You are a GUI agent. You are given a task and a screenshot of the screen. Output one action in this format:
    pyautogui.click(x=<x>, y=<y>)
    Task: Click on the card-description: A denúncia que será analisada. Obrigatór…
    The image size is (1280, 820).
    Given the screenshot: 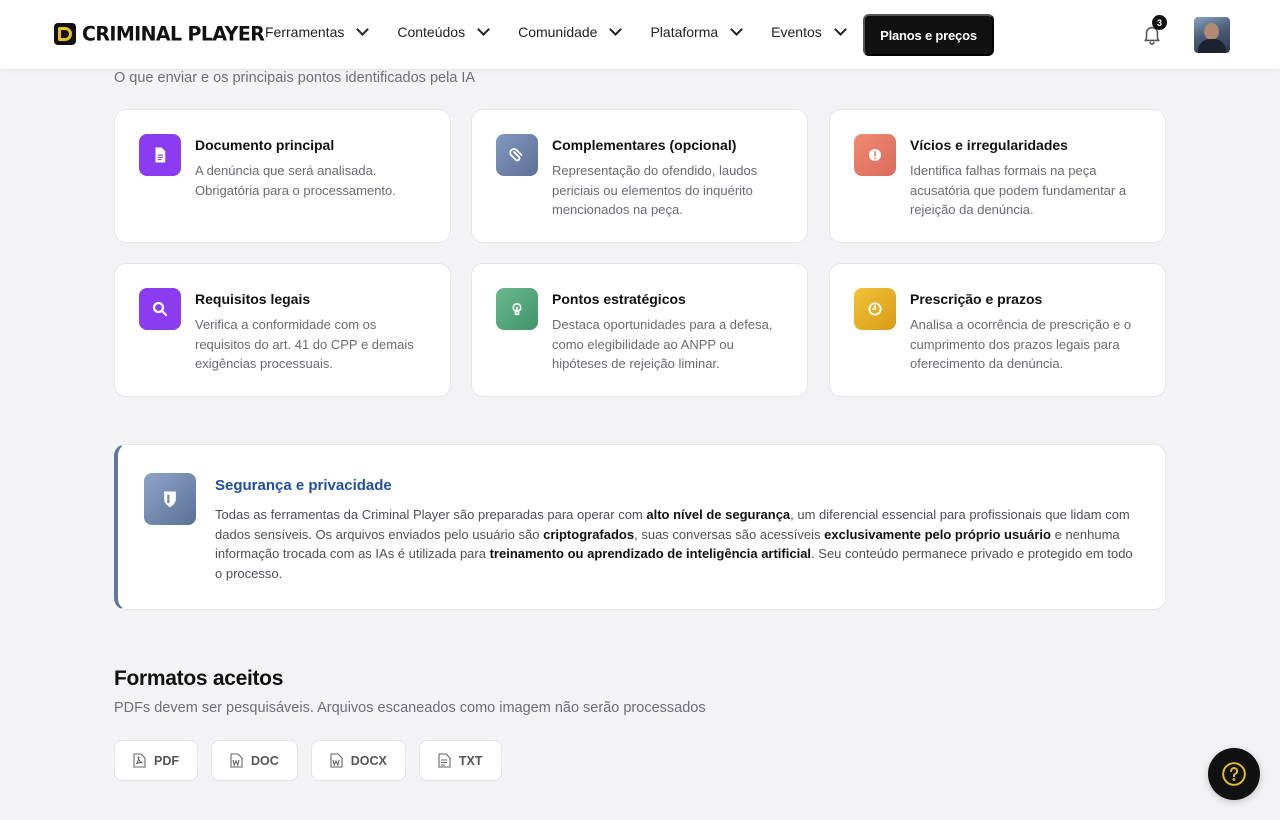 What is the action you would take?
    pyautogui.click(x=295, y=180)
    